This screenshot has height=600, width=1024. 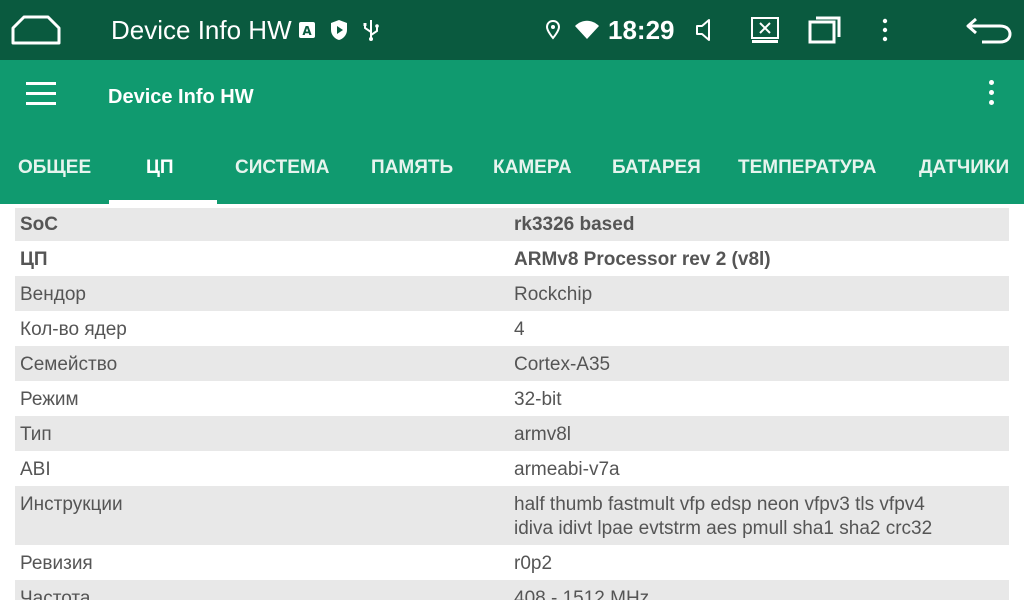 I want to click on home-icon, so click(x=36, y=30).